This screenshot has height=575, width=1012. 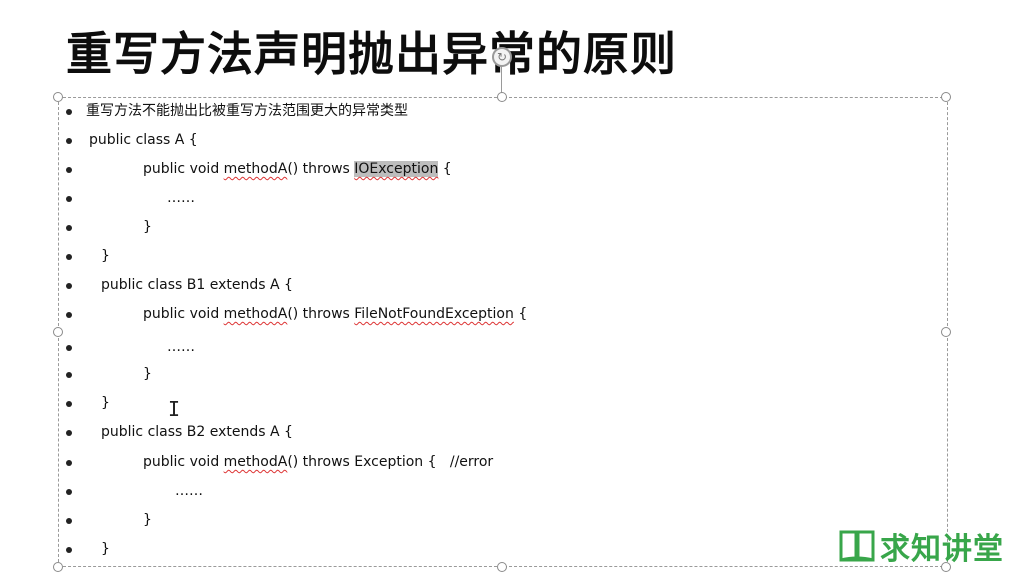 I want to click on watermark-logo: 求知讲堂, so click(x=921, y=546).